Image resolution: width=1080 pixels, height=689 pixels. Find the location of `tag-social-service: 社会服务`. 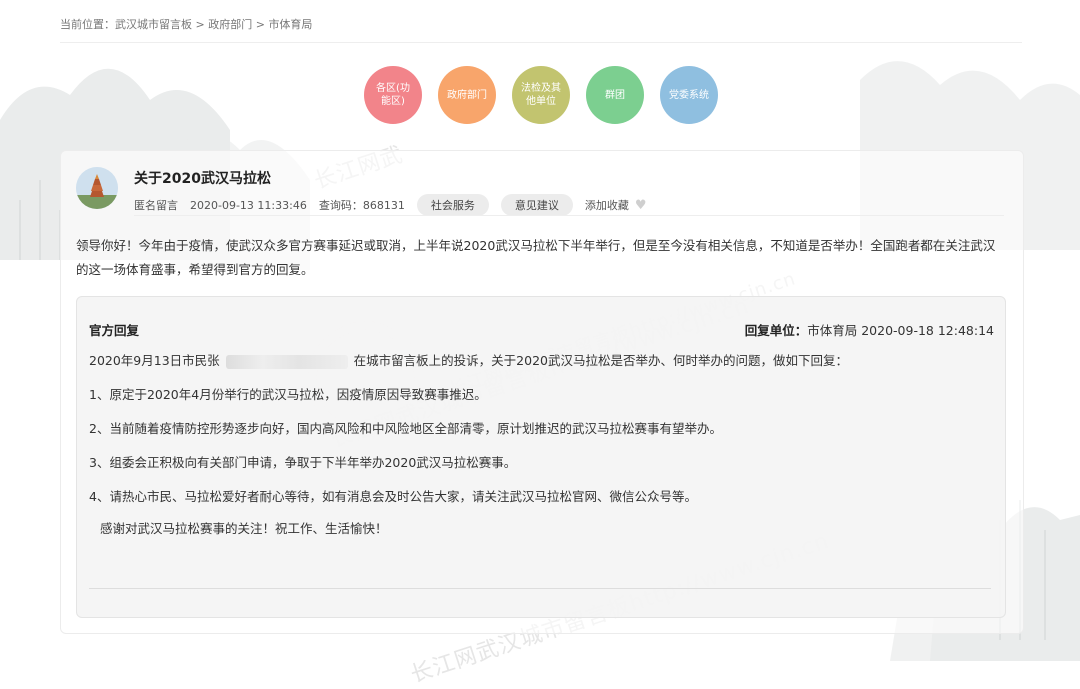

tag-social-service: 社会服务 is located at coordinates (452, 205).